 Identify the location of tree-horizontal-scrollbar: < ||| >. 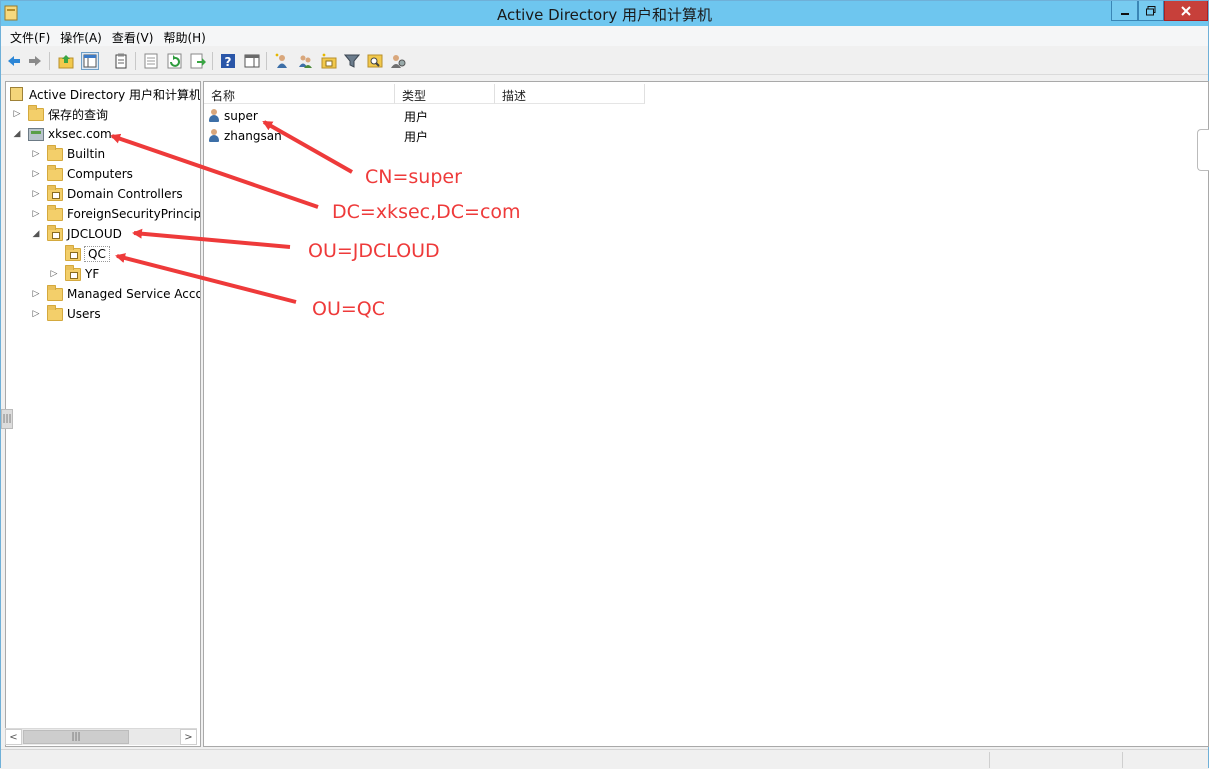
(101, 736).